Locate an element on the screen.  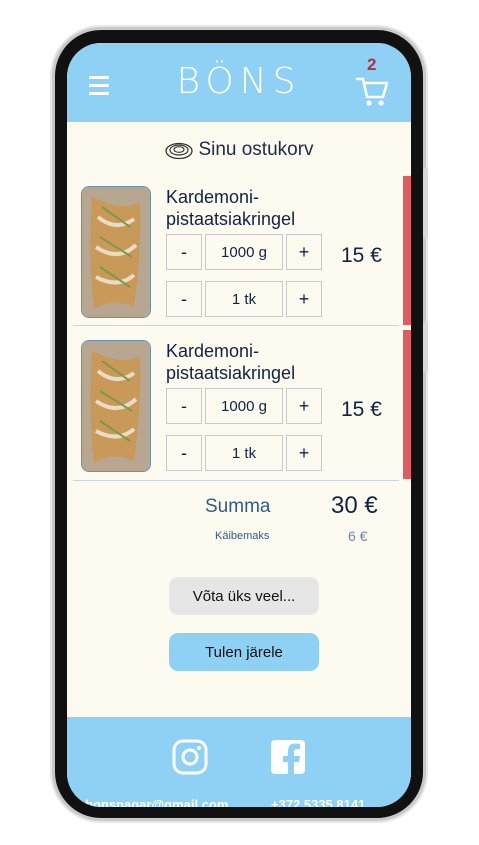
app-footer: bonspagar@gmail.com +372 5335 8141 is located at coordinates (239, 762).